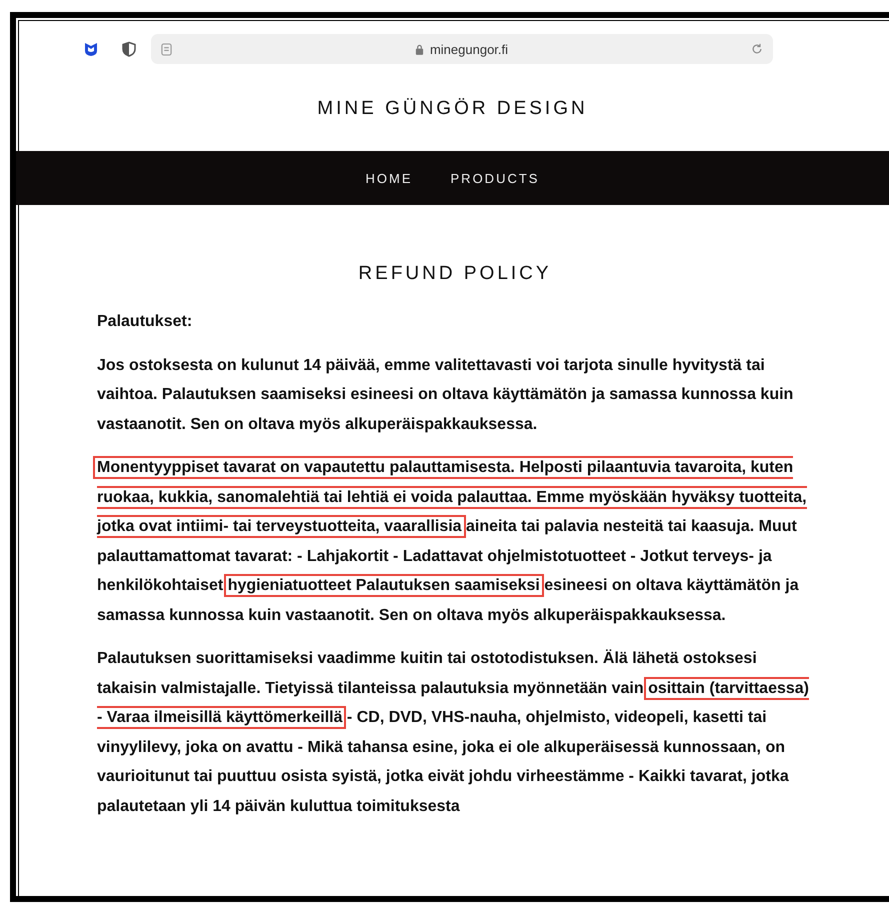  I want to click on nav-link: HOME, so click(389, 178).